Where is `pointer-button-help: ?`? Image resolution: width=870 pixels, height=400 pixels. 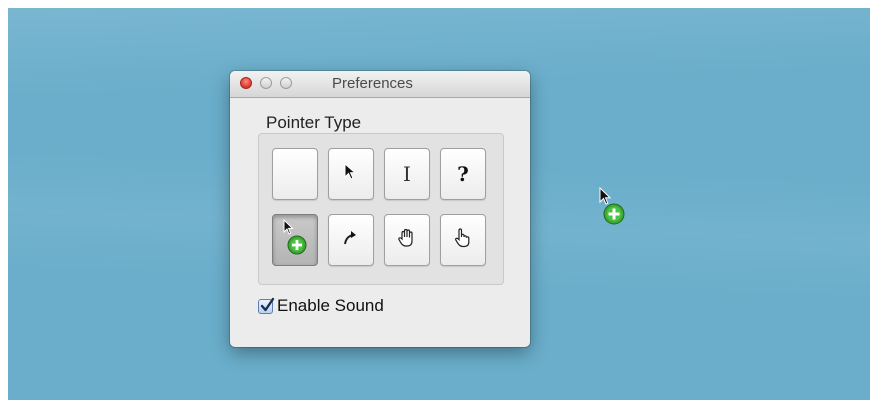 pointer-button-help: ? is located at coordinates (463, 174).